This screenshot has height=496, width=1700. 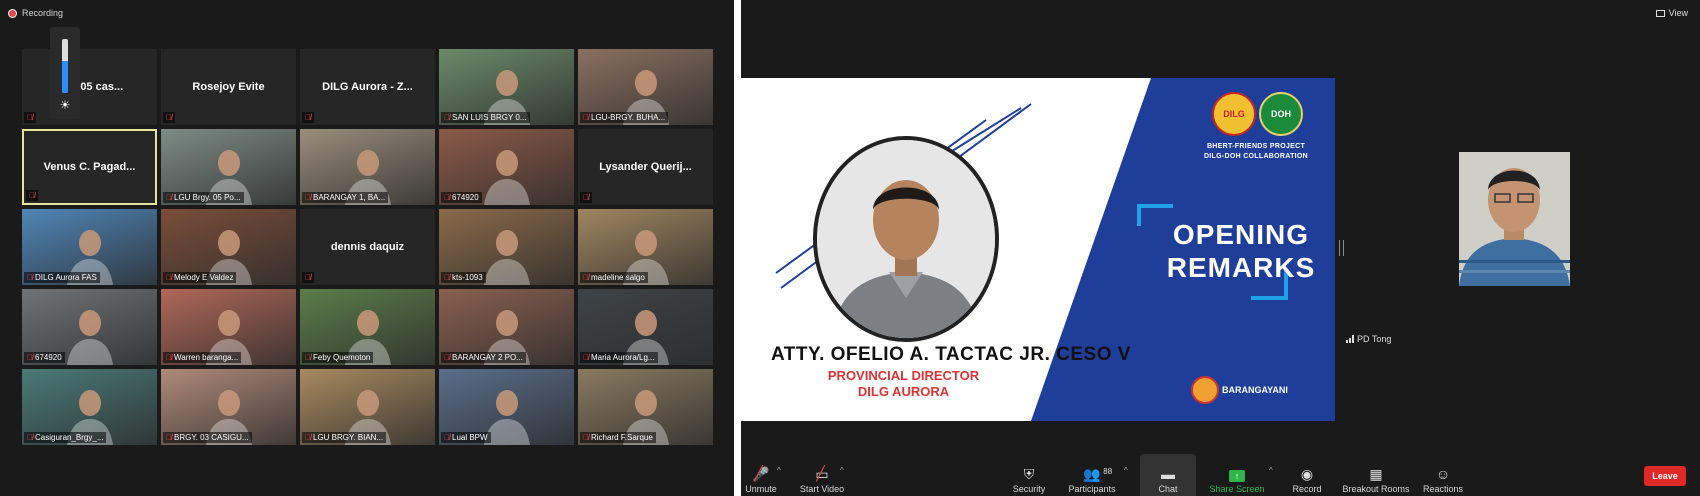 What do you see at coordinates (645, 407) in the screenshot?
I see `participant-tile: 🎙̸ Richard F.Sarque` at bounding box center [645, 407].